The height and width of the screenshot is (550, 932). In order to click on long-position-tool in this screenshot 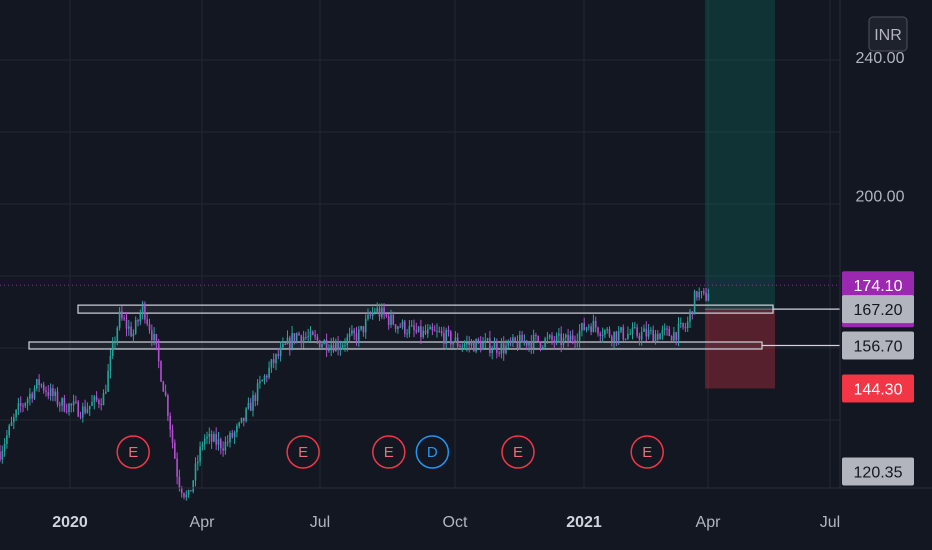, I will do `click(740, 194)`.